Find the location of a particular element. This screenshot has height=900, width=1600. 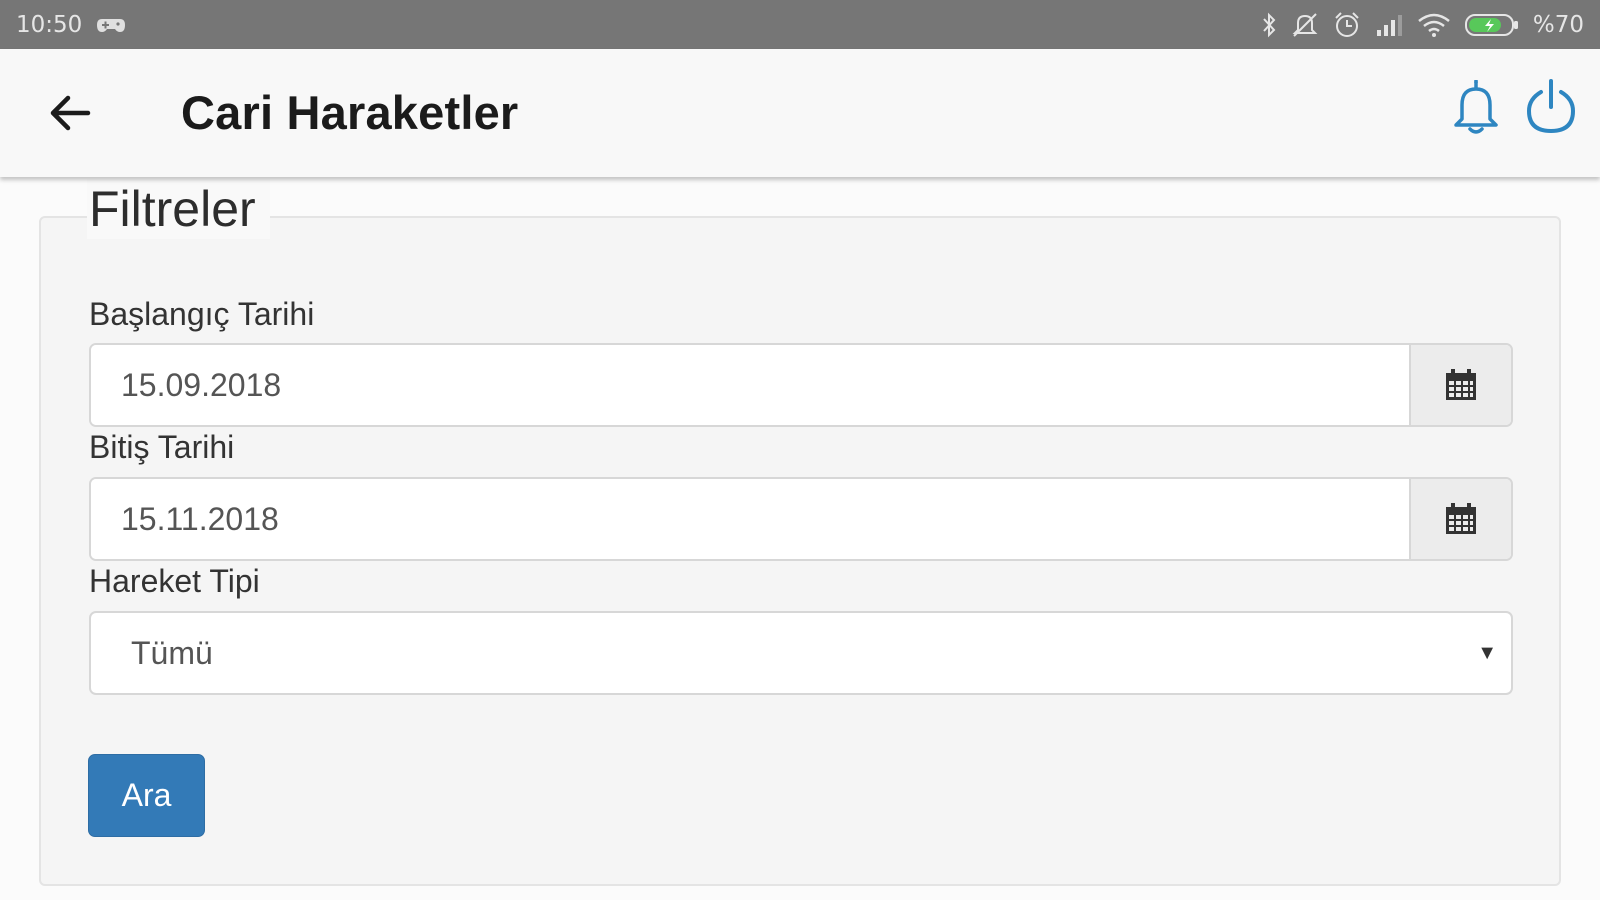

end-date-label: Bitiş Tarihi is located at coordinates (162, 447).